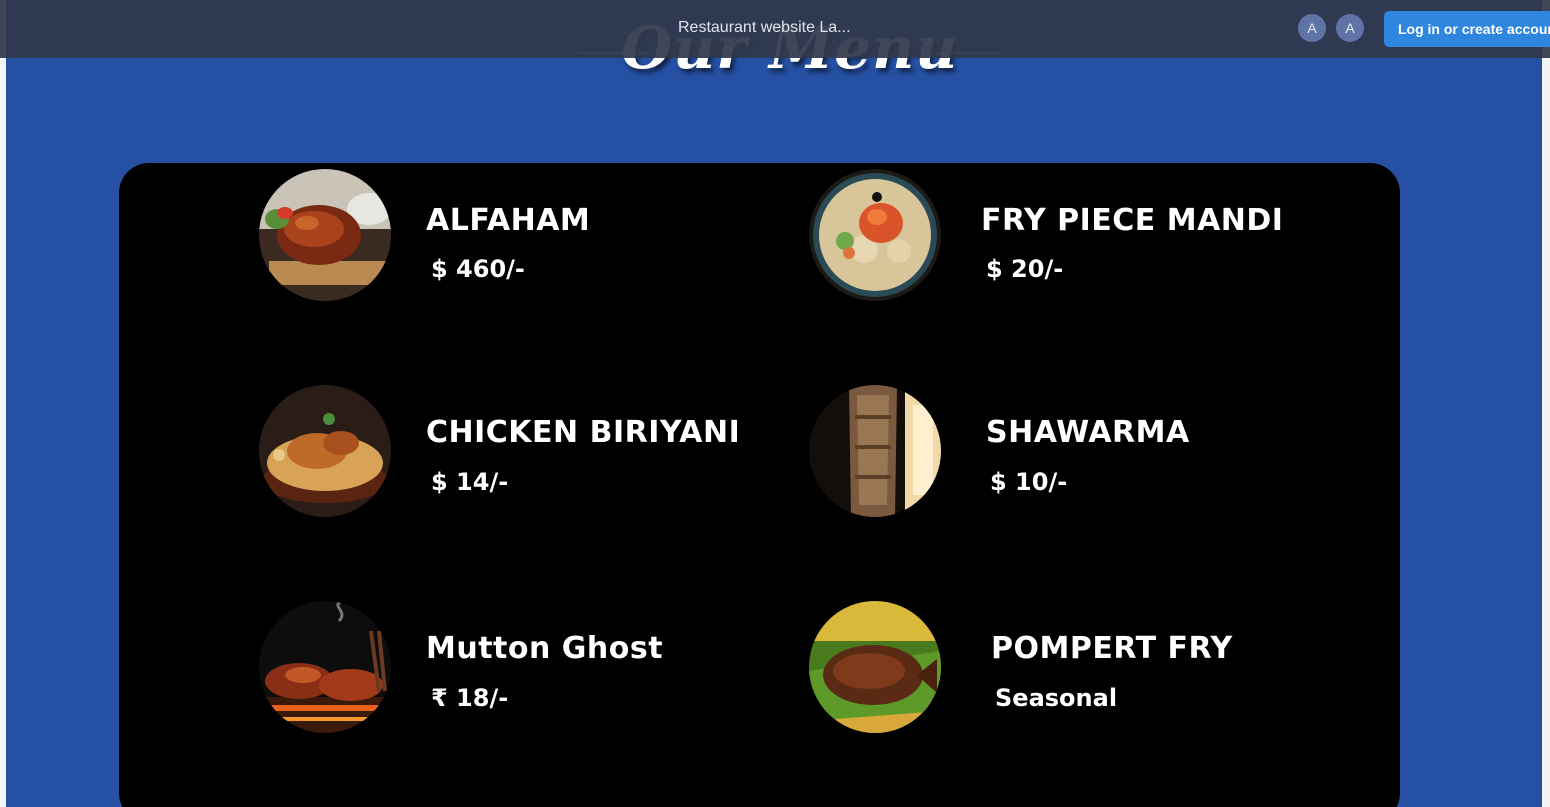 This screenshot has height=807, width=1550. What do you see at coordinates (1025, 269) in the screenshot?
I see `dish-price: $ 20/-` at bounding box center [1025, 269].